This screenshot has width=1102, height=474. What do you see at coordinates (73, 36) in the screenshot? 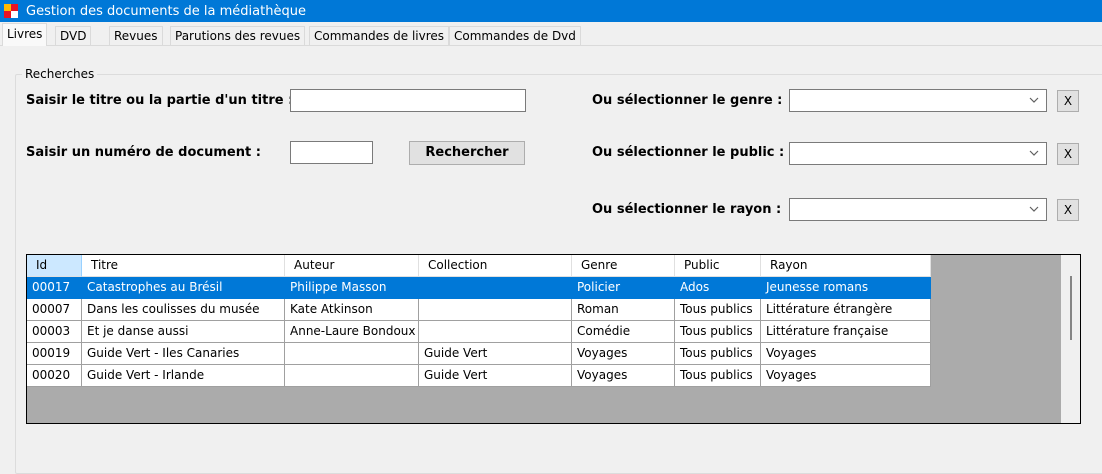
I see `tab-dvd: DVD` at bounding box center [73, 36].